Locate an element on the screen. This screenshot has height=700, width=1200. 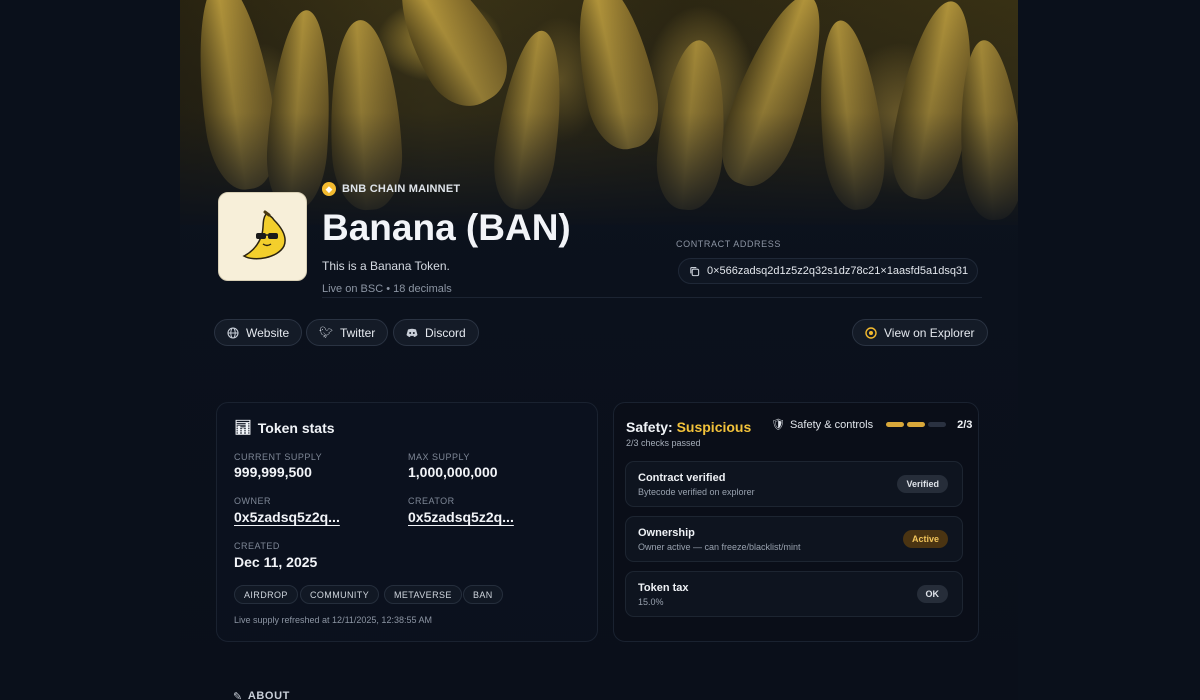
check-title: Contract verified is located at coordinates (682, 478).